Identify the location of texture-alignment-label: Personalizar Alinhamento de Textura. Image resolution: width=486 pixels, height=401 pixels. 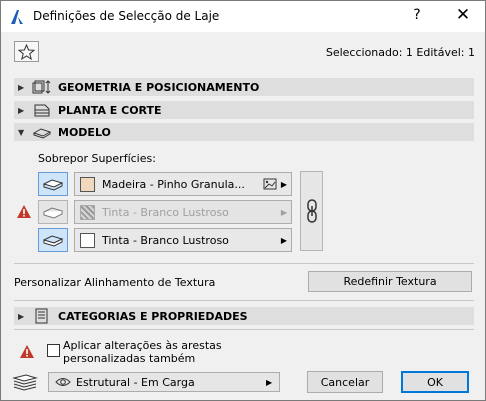
(115, 282).